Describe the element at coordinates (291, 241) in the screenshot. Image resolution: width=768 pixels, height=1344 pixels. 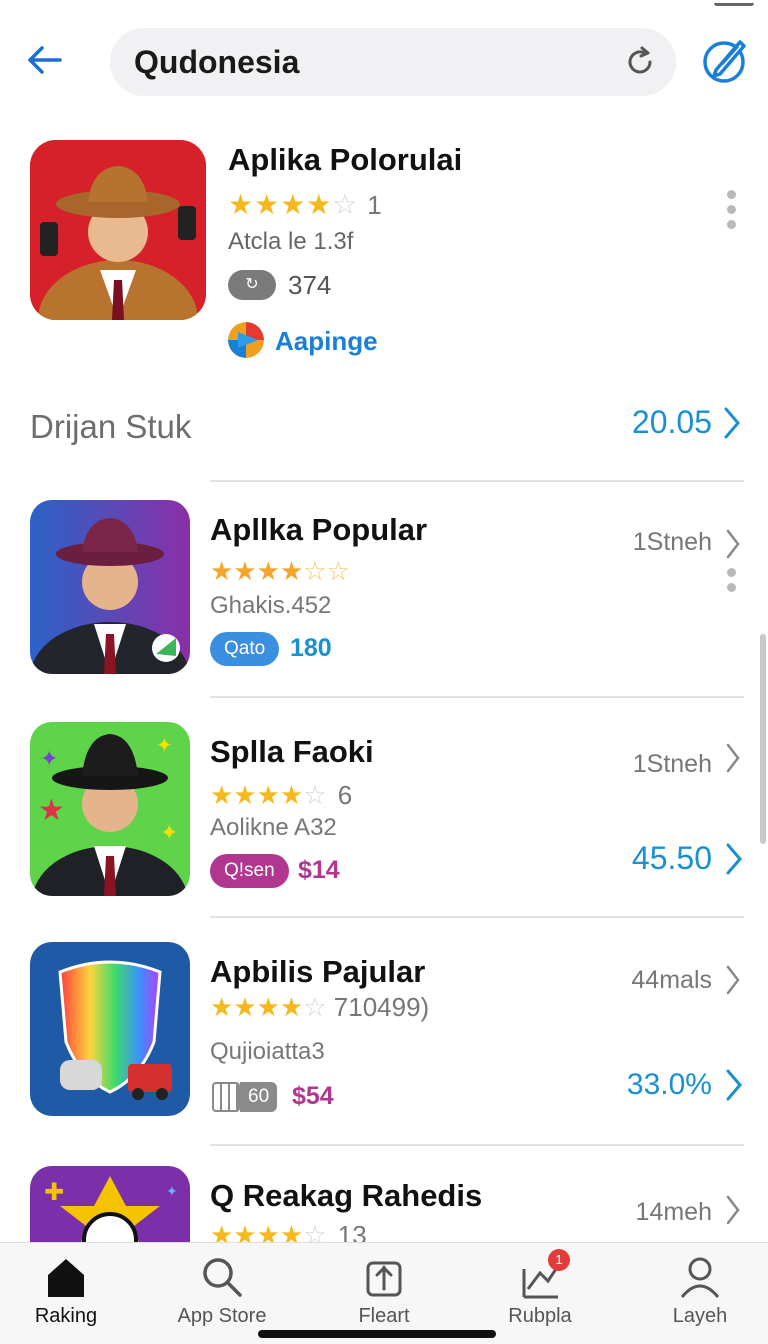
I see `featured-app-subtitle: Atcla le 1.3f` at that location.